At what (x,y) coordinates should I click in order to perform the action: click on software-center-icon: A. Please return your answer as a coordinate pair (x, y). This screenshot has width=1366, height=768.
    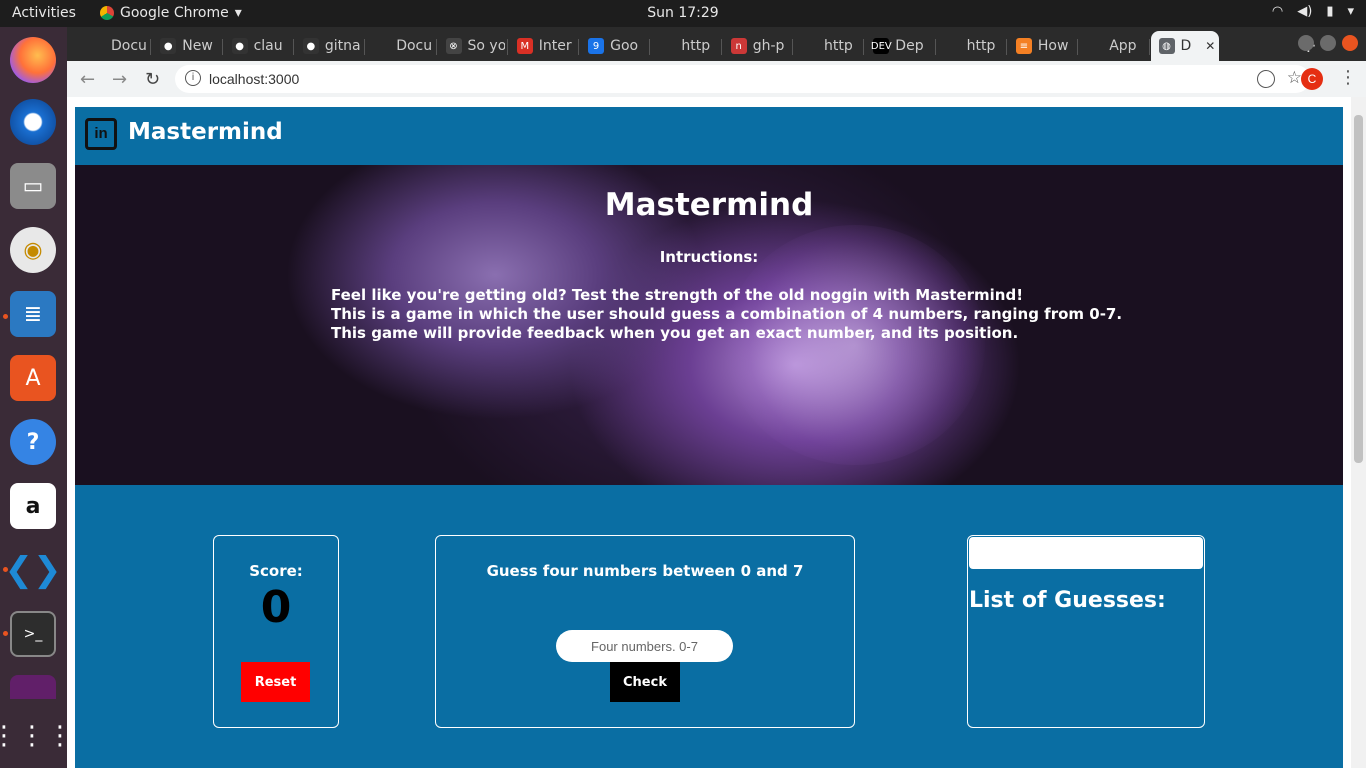
    Looking at the image, I should click on (33, 378).